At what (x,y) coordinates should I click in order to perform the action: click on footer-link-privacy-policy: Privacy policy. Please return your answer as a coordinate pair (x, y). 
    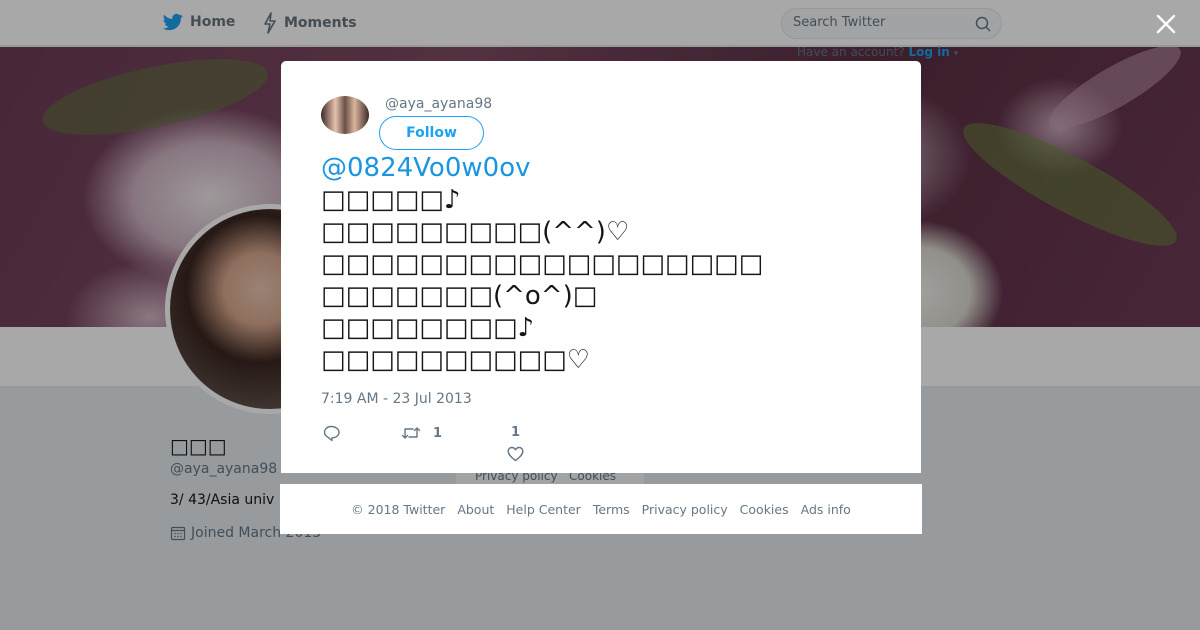
    Looking at the image, I should click on (685, 509).